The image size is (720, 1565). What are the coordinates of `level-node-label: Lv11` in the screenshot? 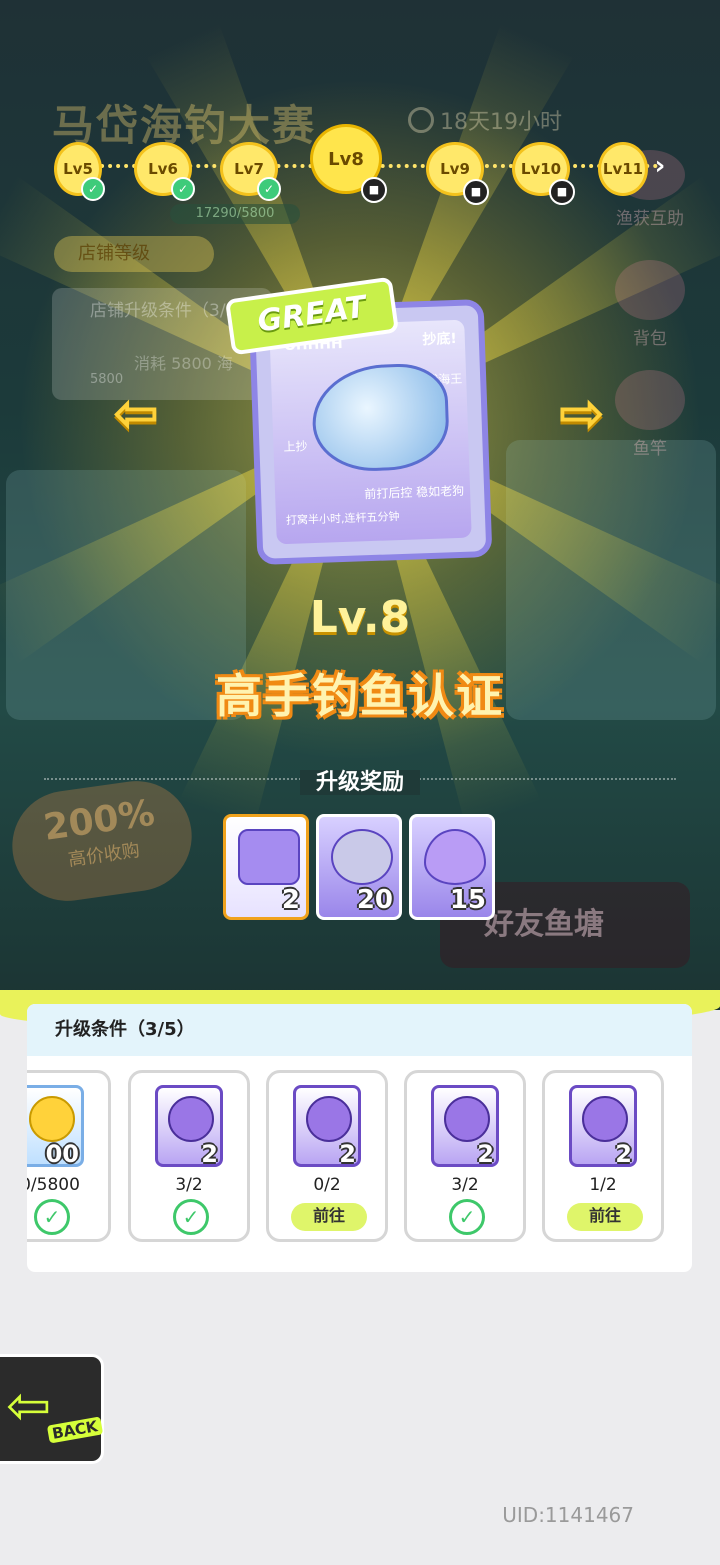 It's located at (623, 169).